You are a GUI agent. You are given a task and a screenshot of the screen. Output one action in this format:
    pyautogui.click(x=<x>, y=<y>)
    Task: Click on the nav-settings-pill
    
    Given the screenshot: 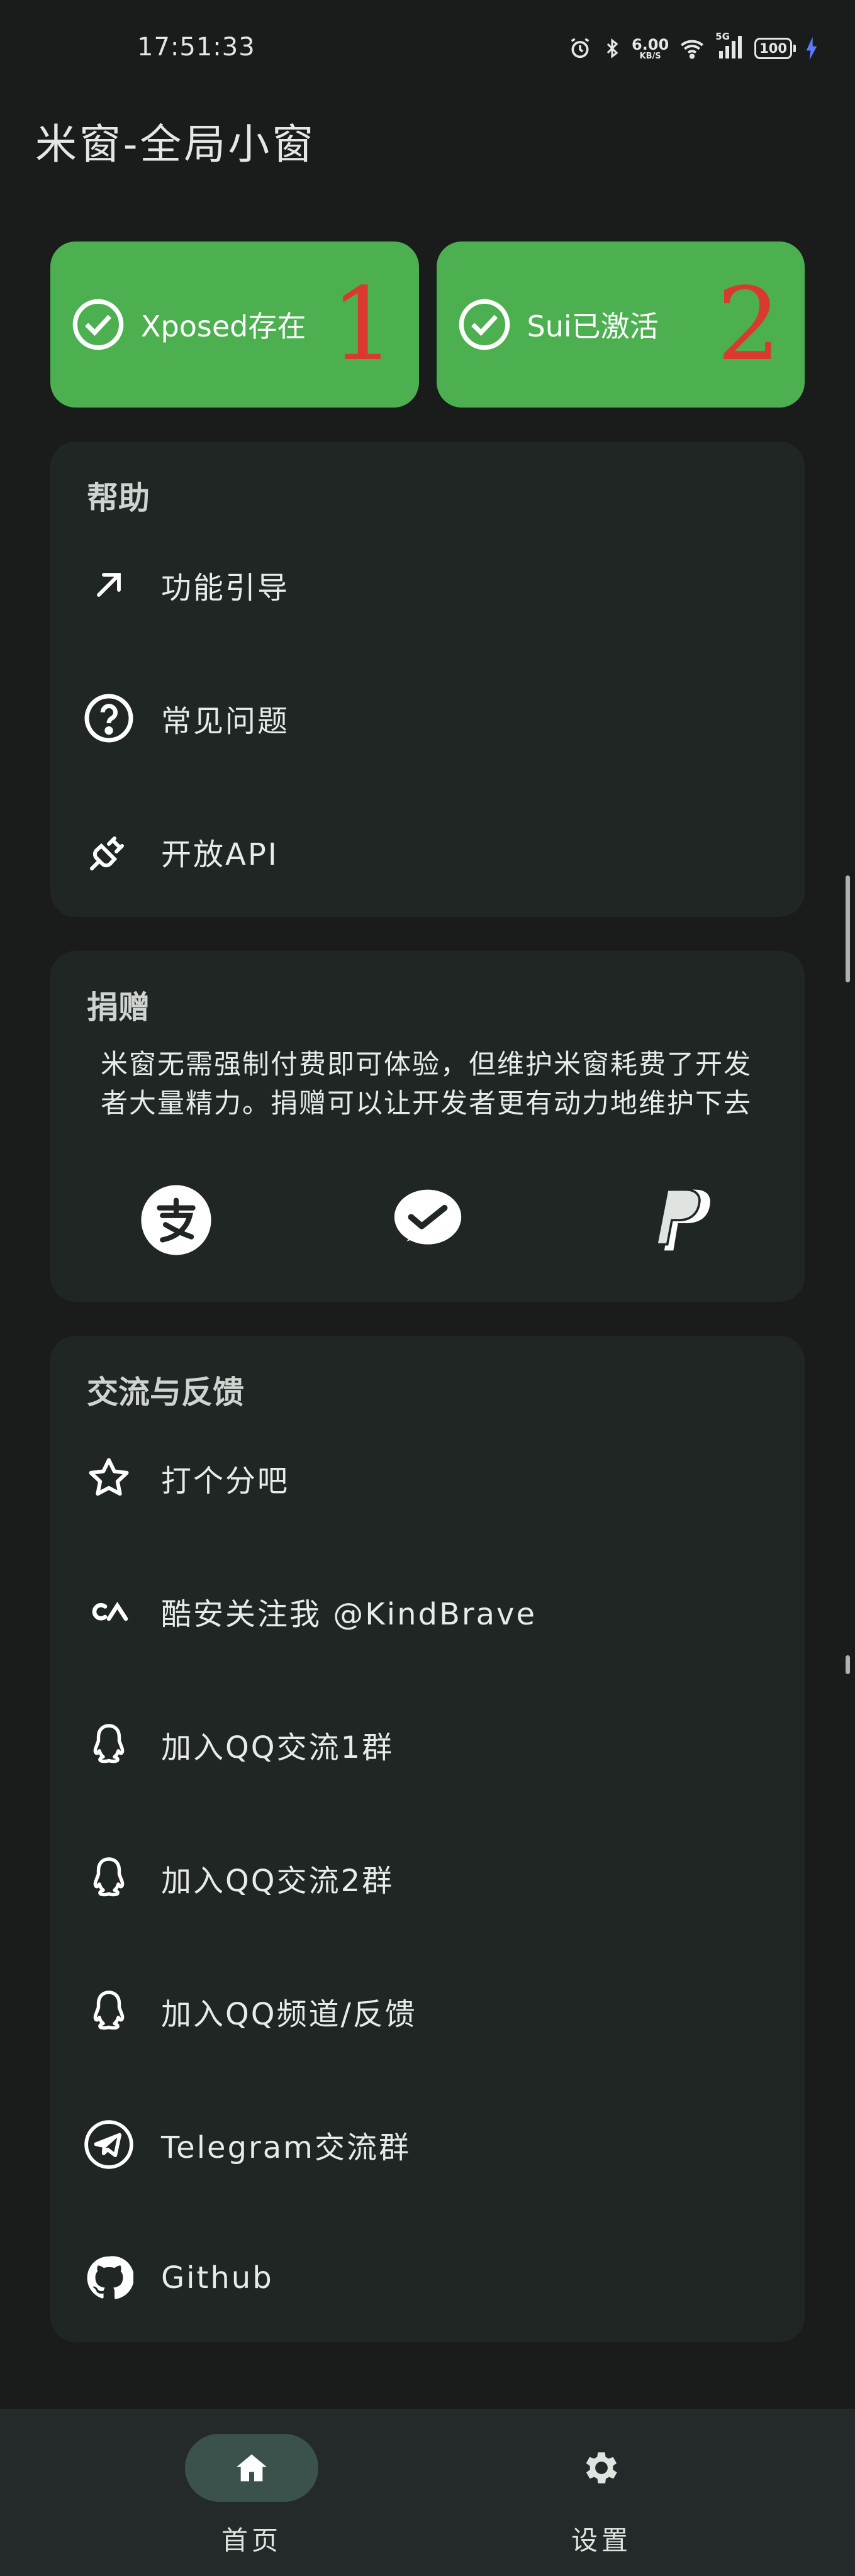 What is the action you would take?
    pyautogui.click(x=601, y=2468)
    